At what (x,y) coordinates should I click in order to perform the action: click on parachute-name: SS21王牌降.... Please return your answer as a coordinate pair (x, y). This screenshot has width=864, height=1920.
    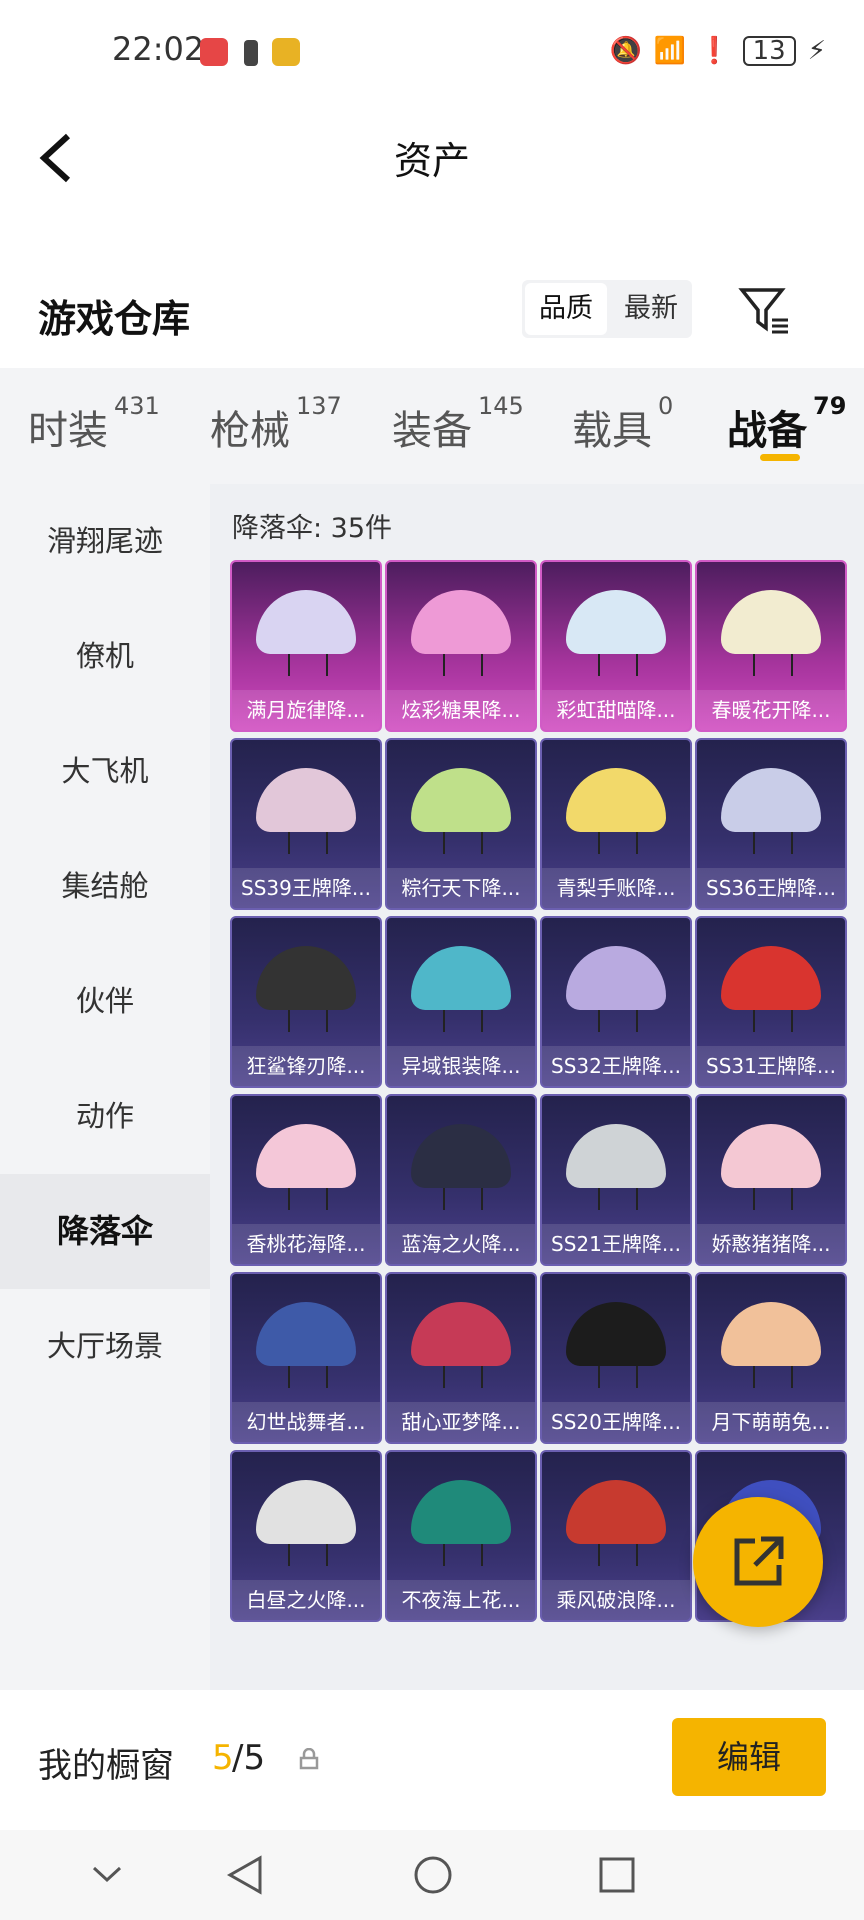
    Looking at the image, I should click on (616, 1244).